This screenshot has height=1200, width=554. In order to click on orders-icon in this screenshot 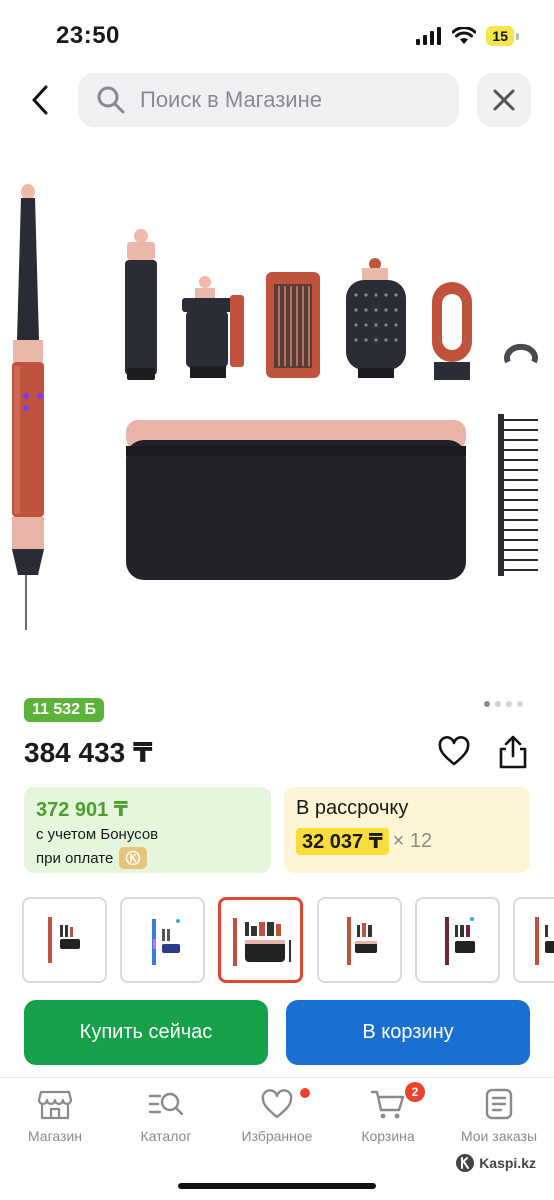, I will do `click(499, 1104)`.